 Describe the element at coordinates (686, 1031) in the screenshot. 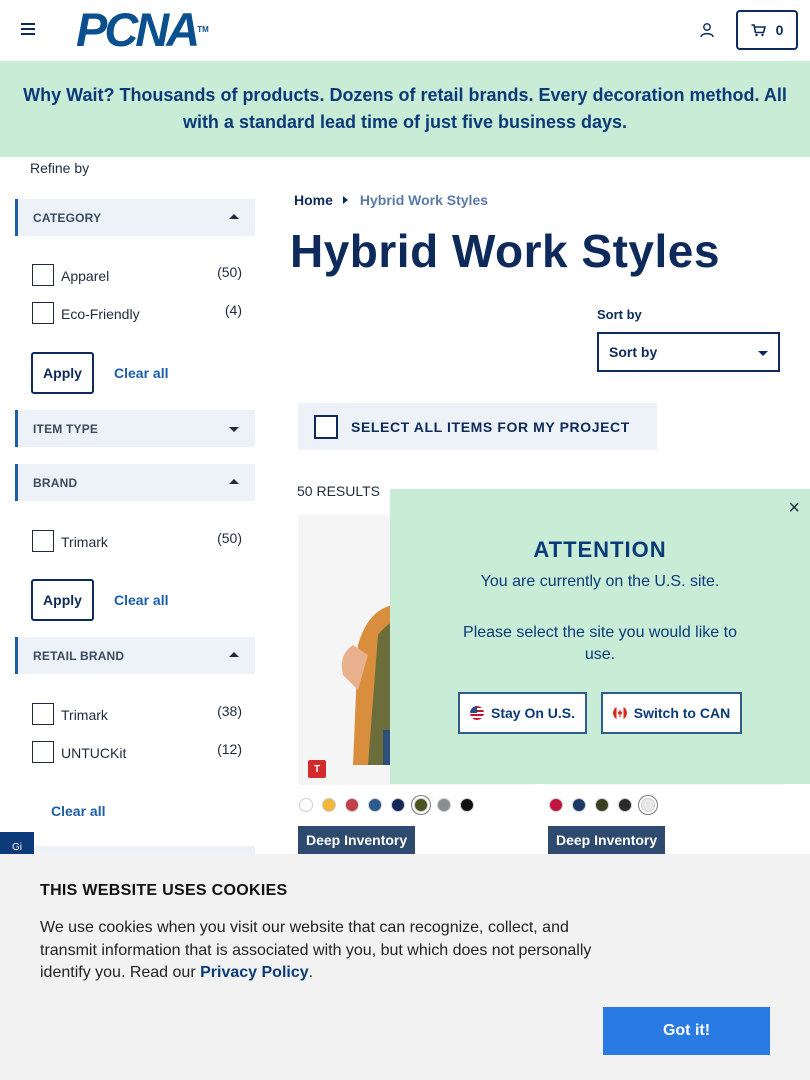

I see `got-it-button: Got it!` at that location.